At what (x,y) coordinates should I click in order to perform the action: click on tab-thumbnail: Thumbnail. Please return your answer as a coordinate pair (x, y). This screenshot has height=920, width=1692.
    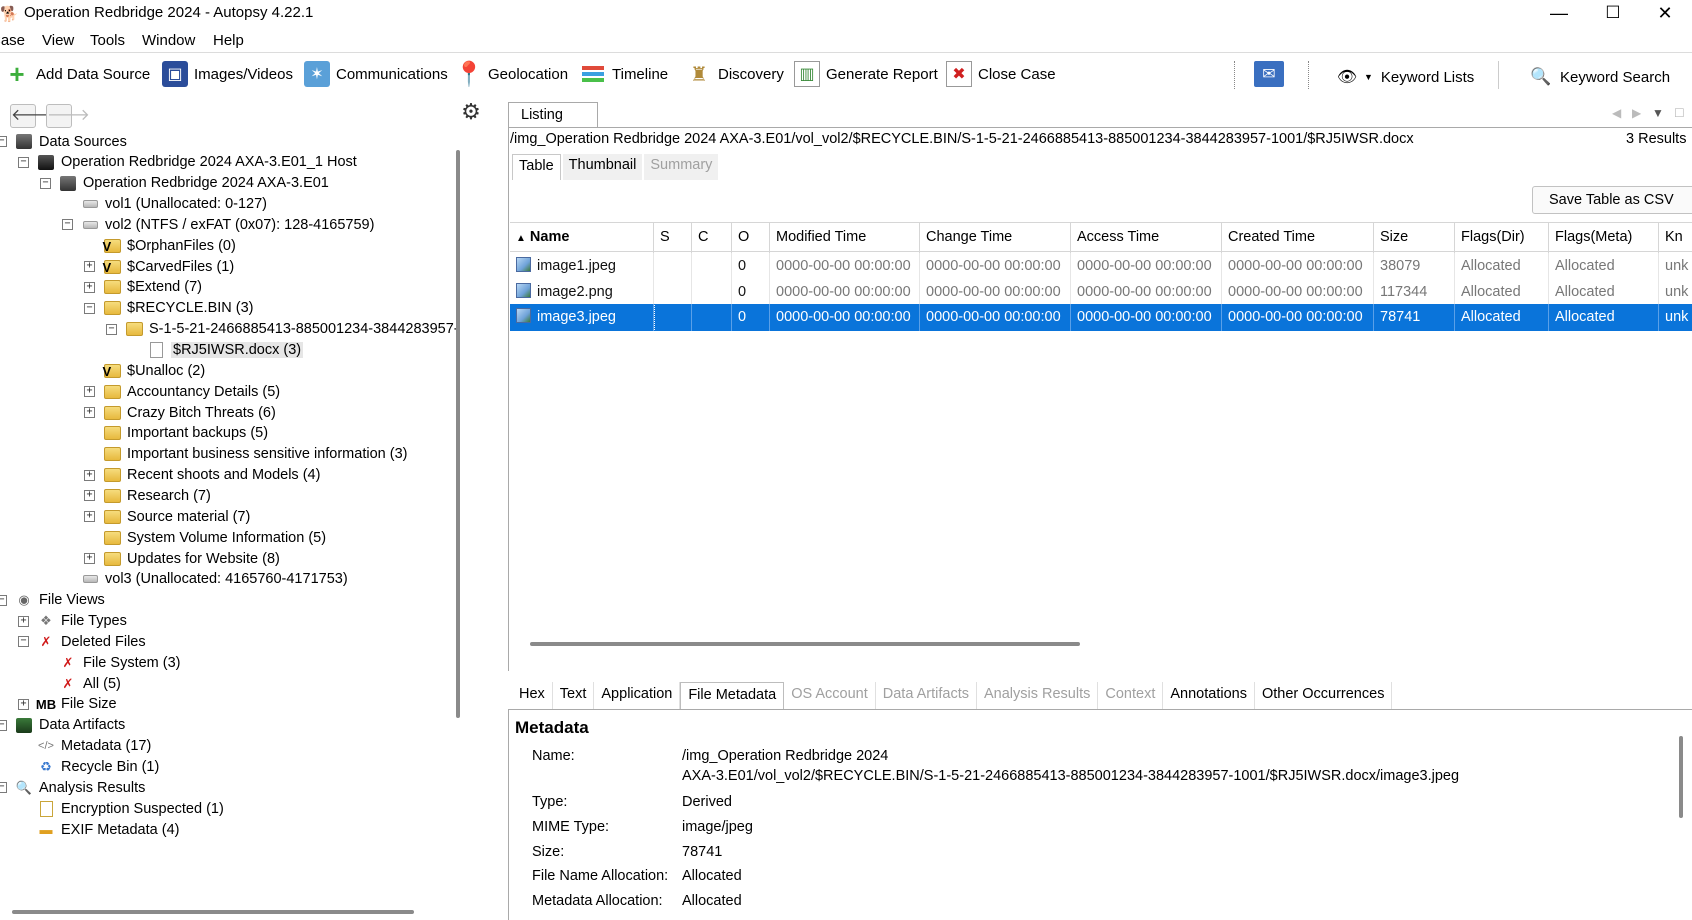
    Looking at the image, I should click on (602, 167).